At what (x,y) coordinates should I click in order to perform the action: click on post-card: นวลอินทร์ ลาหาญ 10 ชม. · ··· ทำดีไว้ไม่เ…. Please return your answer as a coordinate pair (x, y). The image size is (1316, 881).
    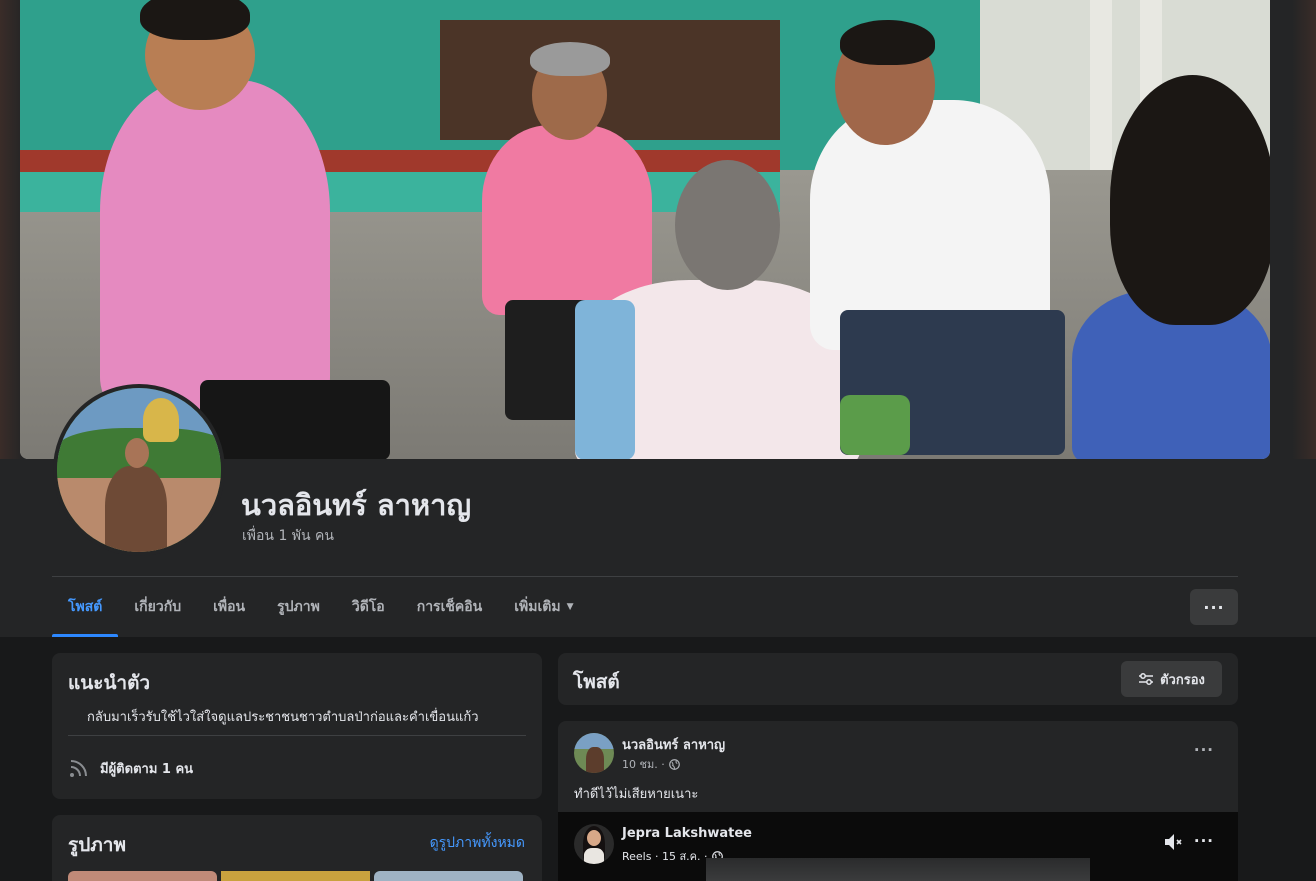
    Looking at the image, I should click on (898, 801).